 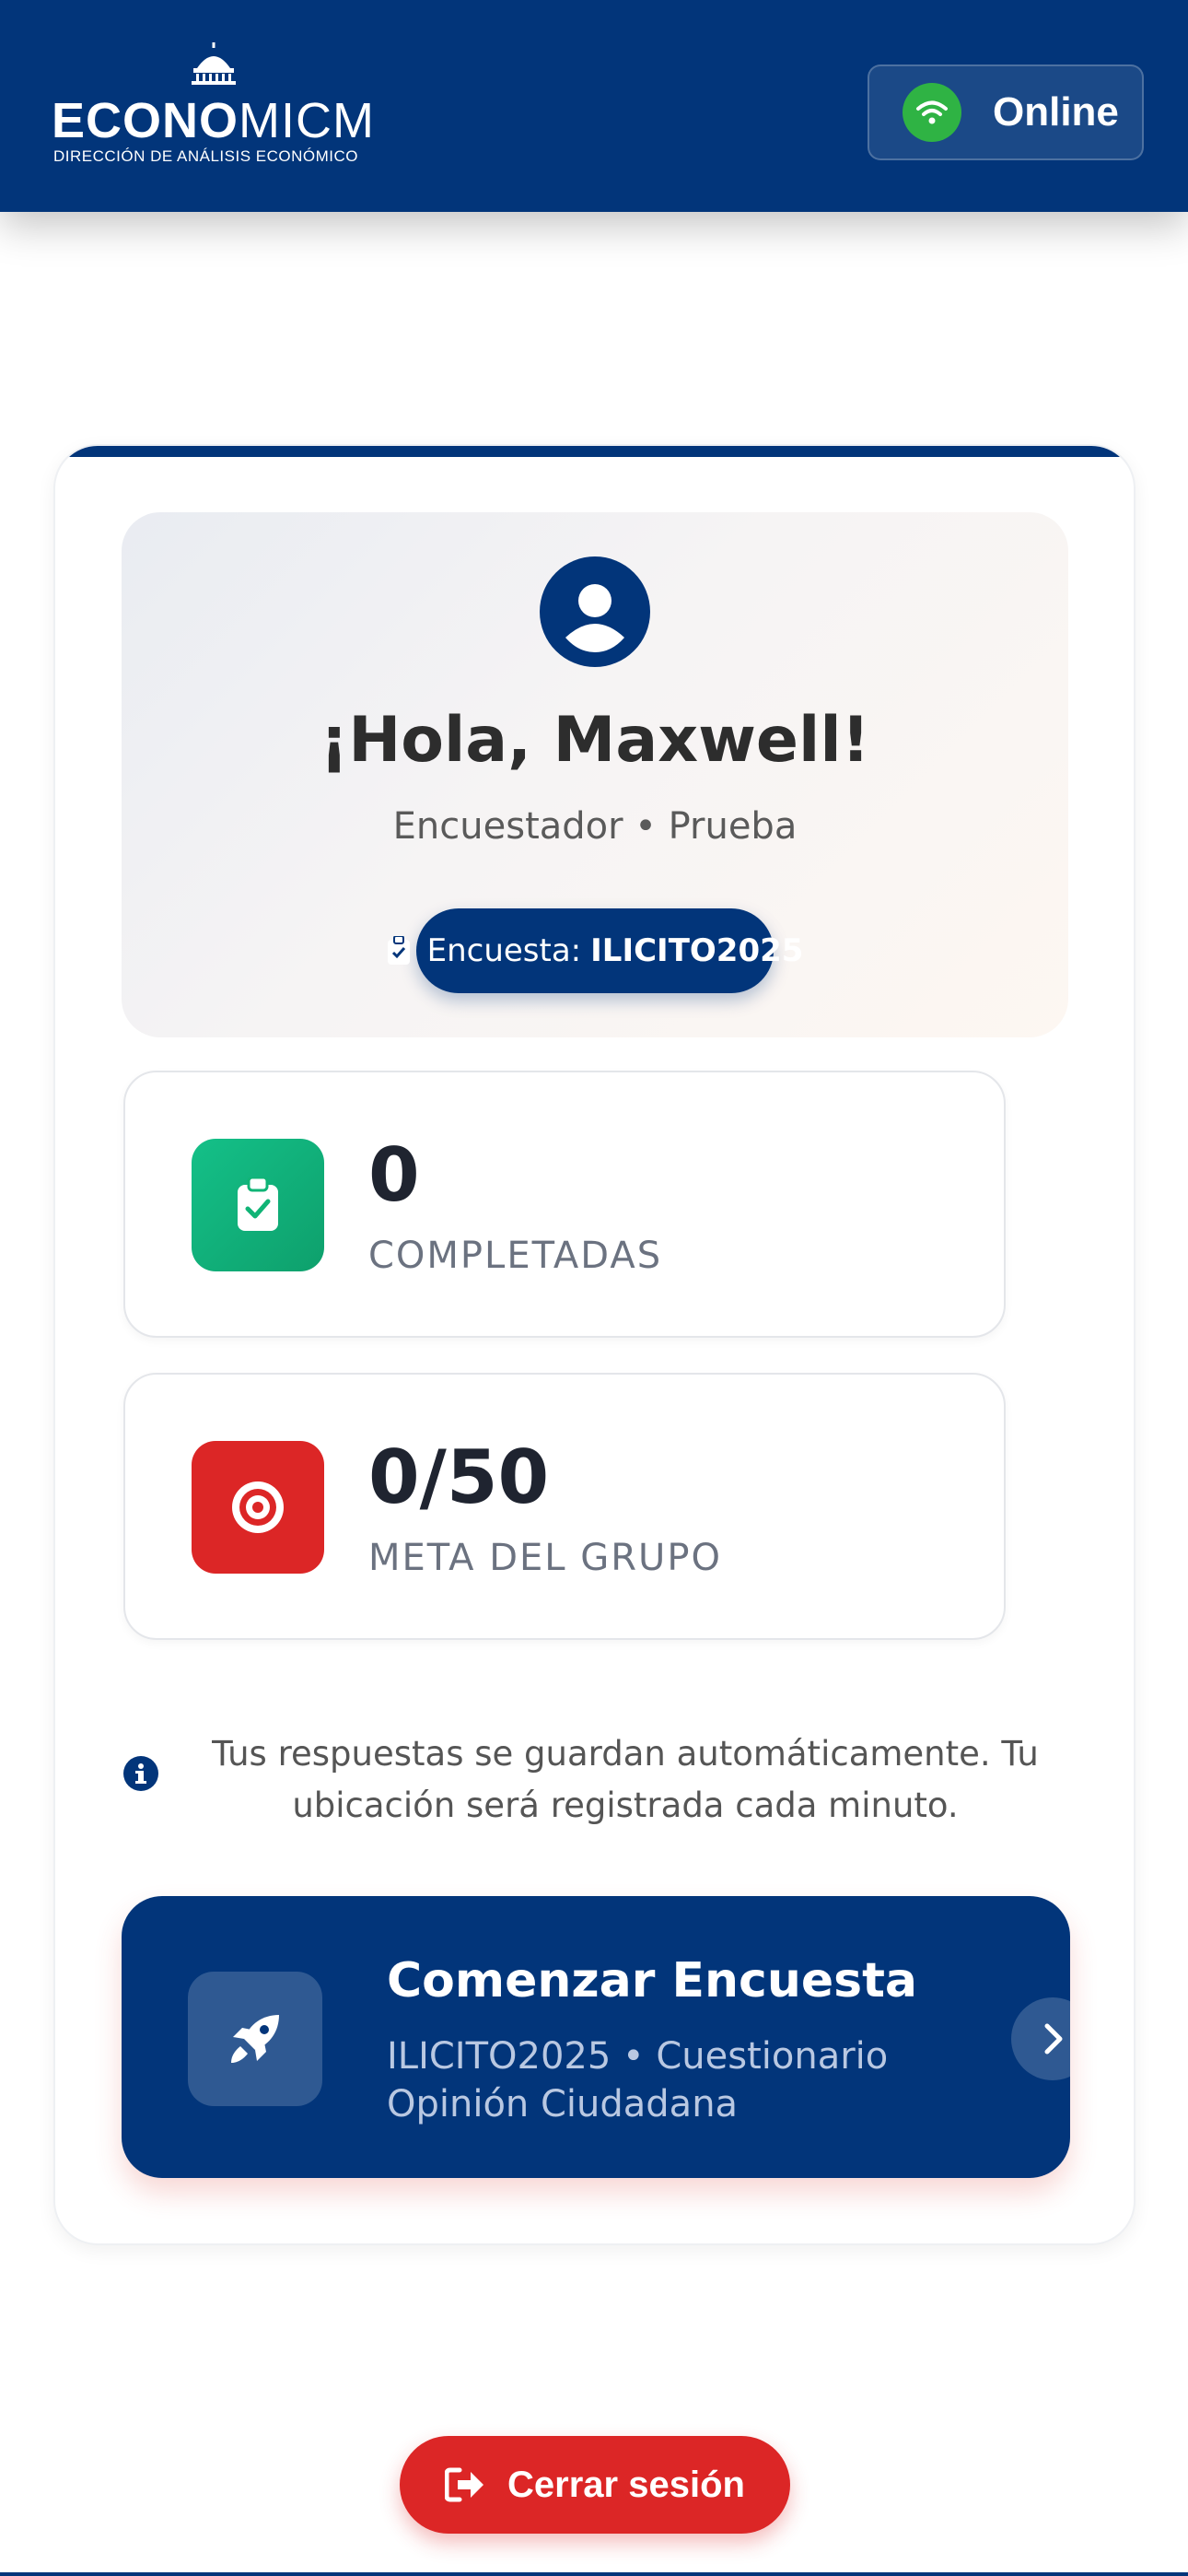 I want to click on survey-prefix: Encuesta:, so click(x=504, y=950).